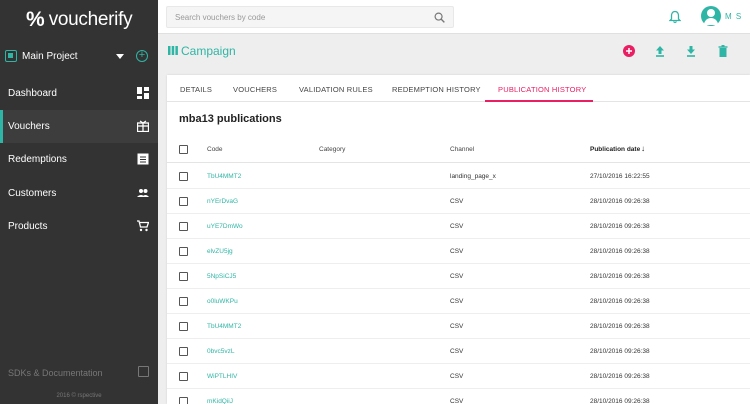 The height and width of the screenshot is (404, 750). I want to click on table-row: 0bvc5vzL CSV 28/10/2016 09:26:38, so click(458, 351).